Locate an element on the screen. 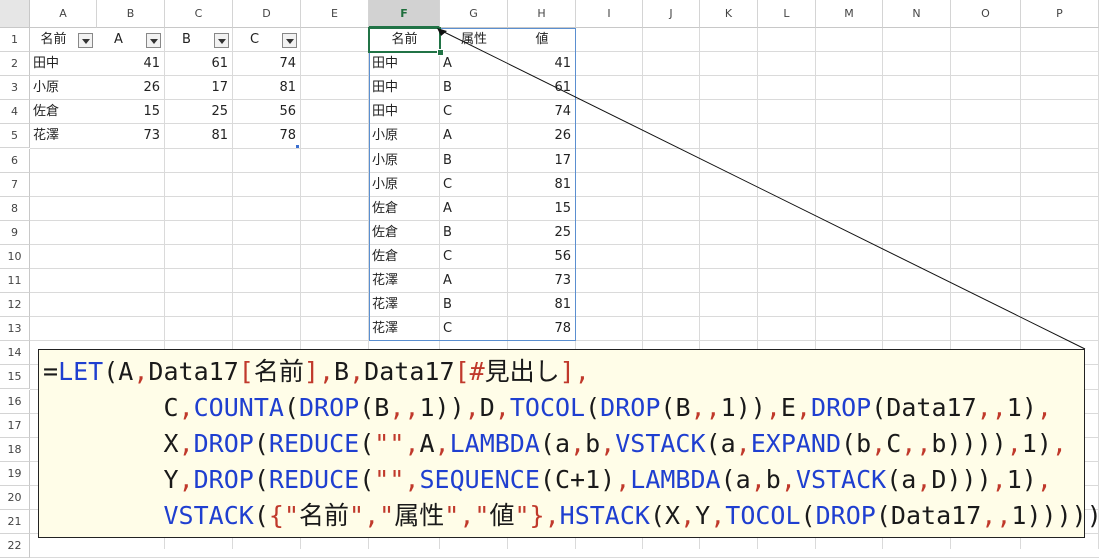  row-header-5: 5 is located at coordinates (15, 136).